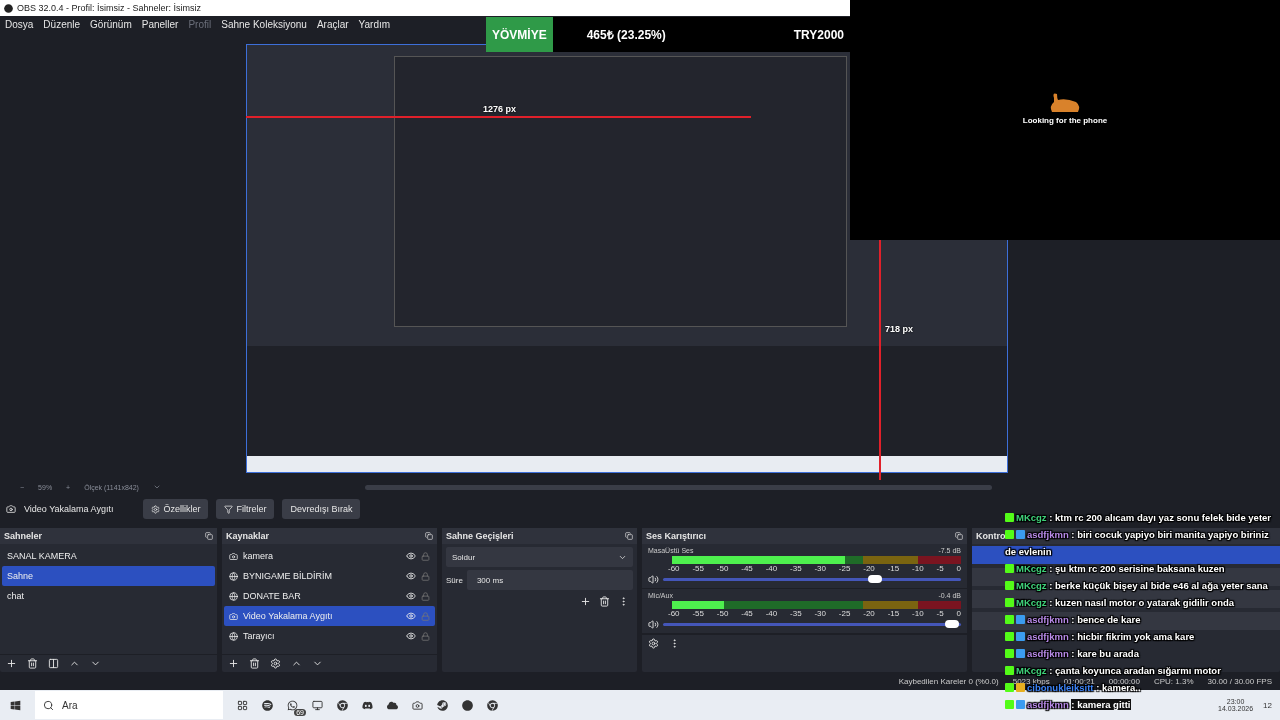  Describe the element at coordinates (108, 556) in the screenshot. I see `scene-item: SANAL KAMERA` at that location.